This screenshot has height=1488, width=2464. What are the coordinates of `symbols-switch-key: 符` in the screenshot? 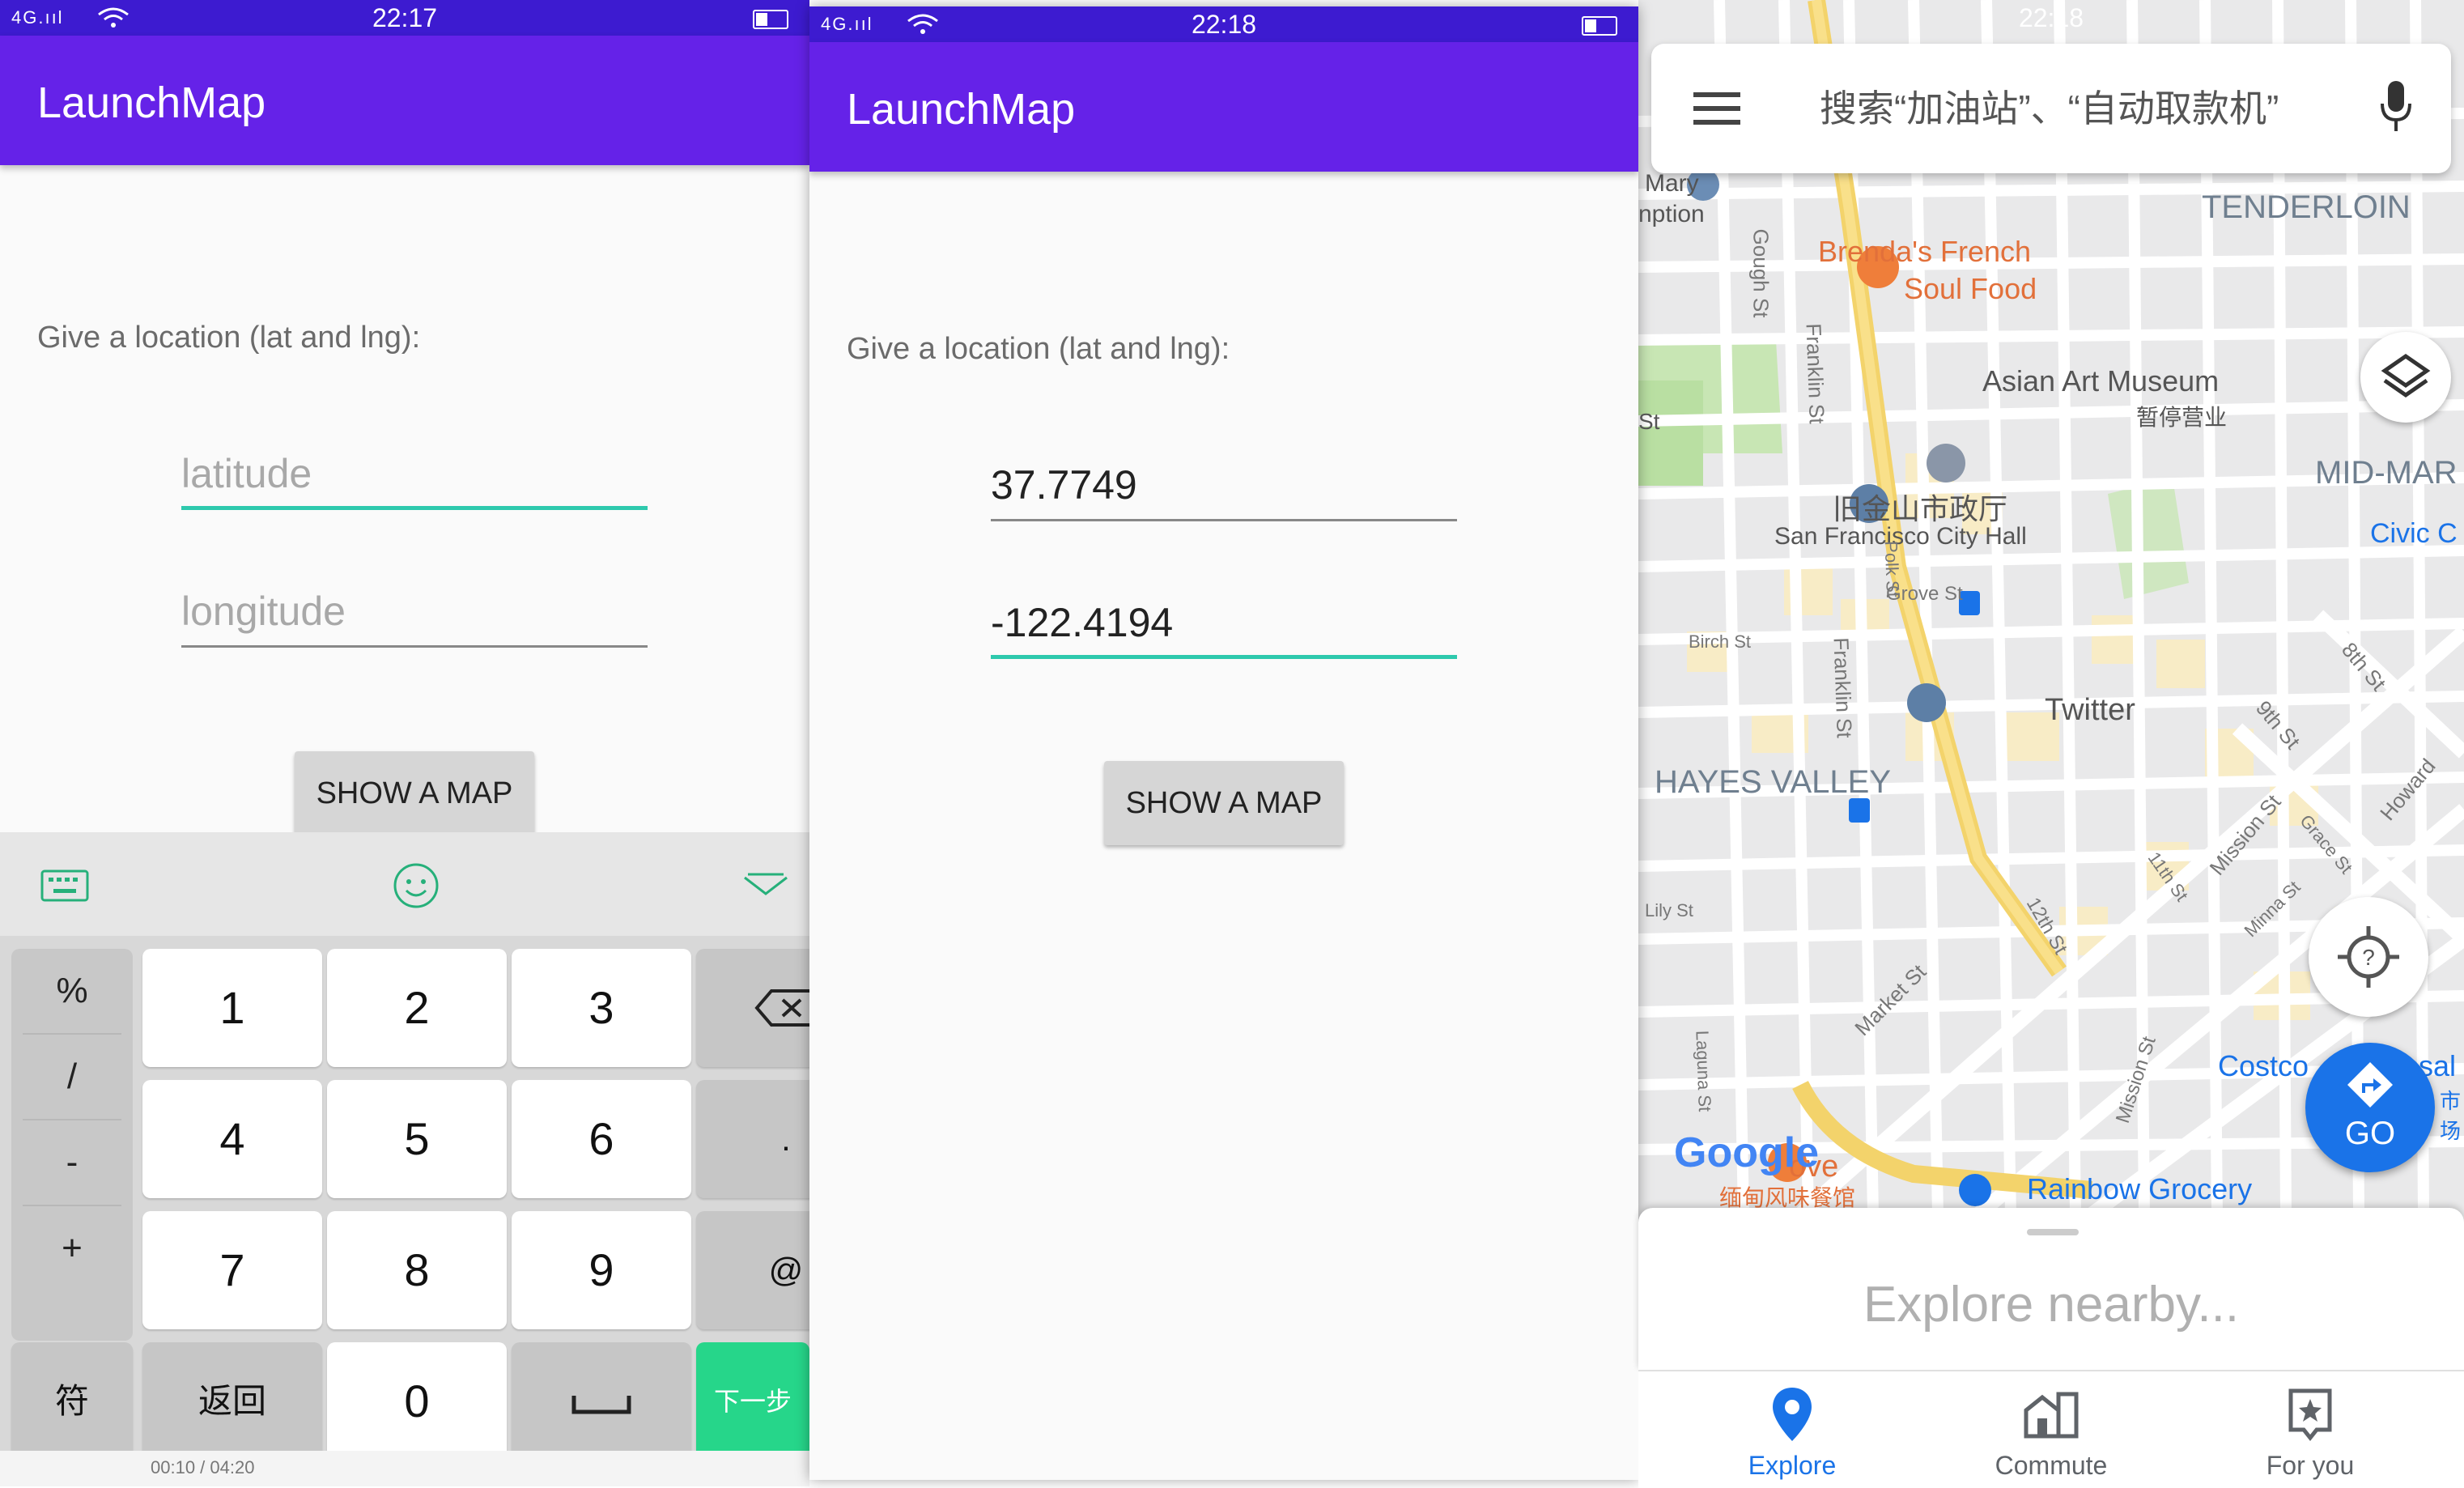 It's located at (72, 1401).